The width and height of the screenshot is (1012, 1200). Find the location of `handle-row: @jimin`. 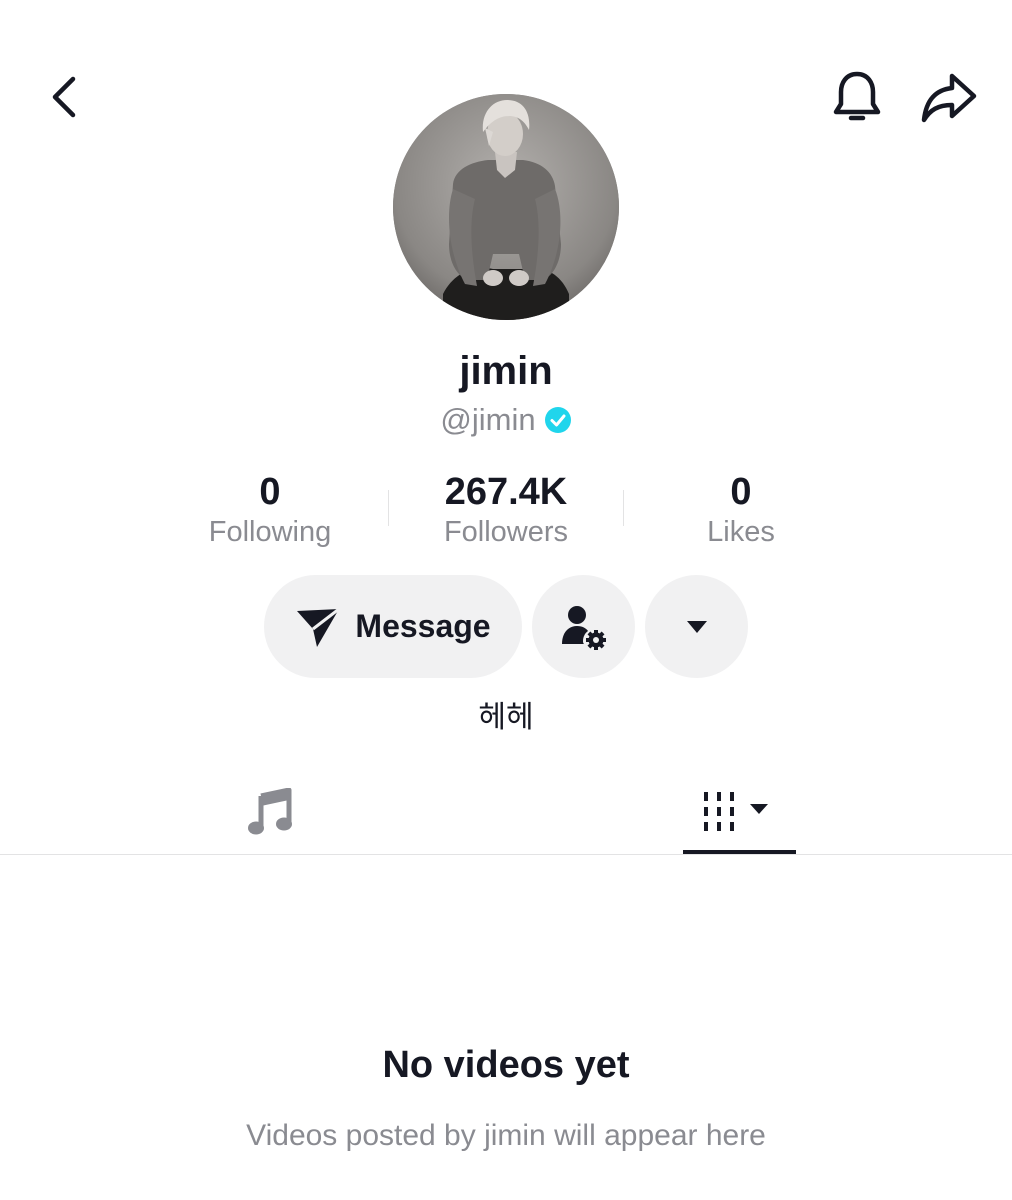

handle-row: @jimin is located at coordinates (506, 420).